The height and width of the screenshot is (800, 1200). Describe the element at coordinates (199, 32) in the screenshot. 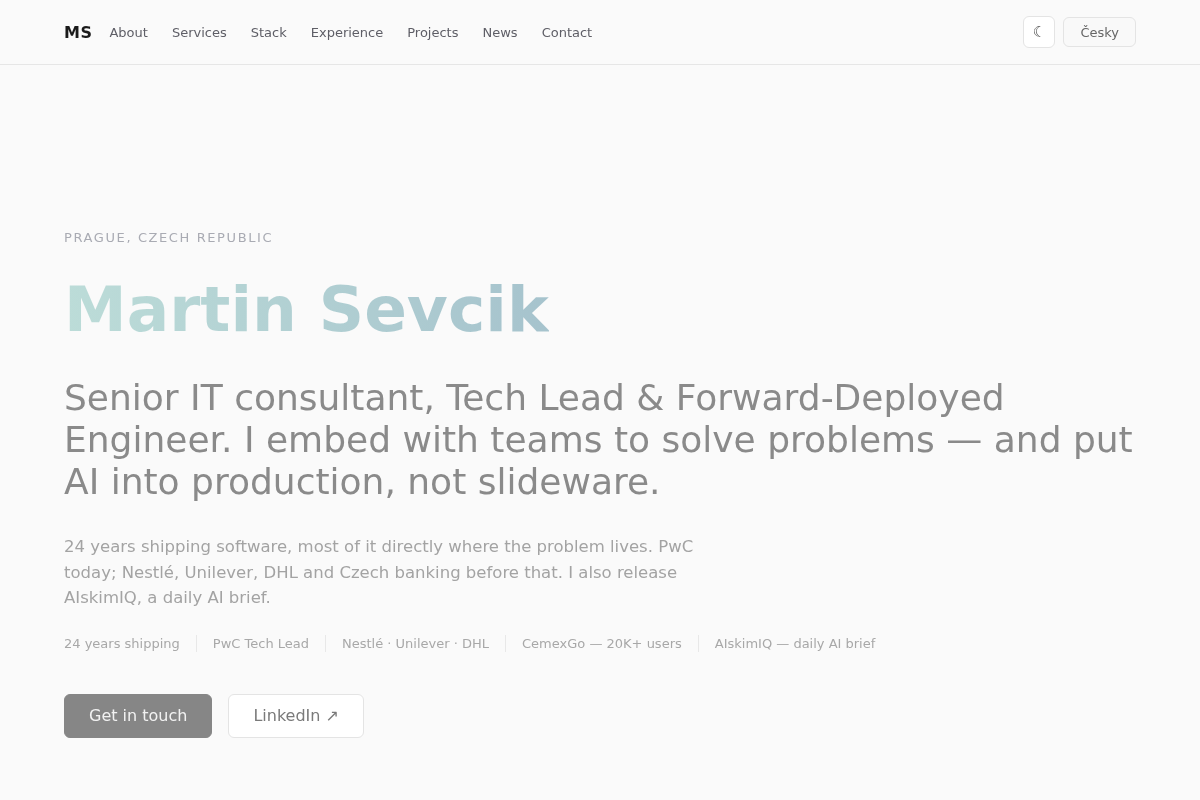

I see `nav-link: Services` at that location.